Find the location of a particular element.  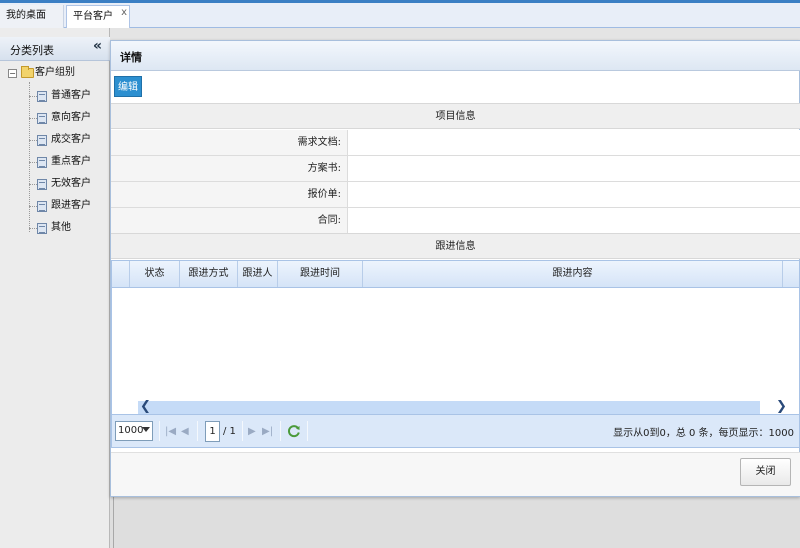

sidebar-item-label: 成交客户 is located at coordinates (71, 139).